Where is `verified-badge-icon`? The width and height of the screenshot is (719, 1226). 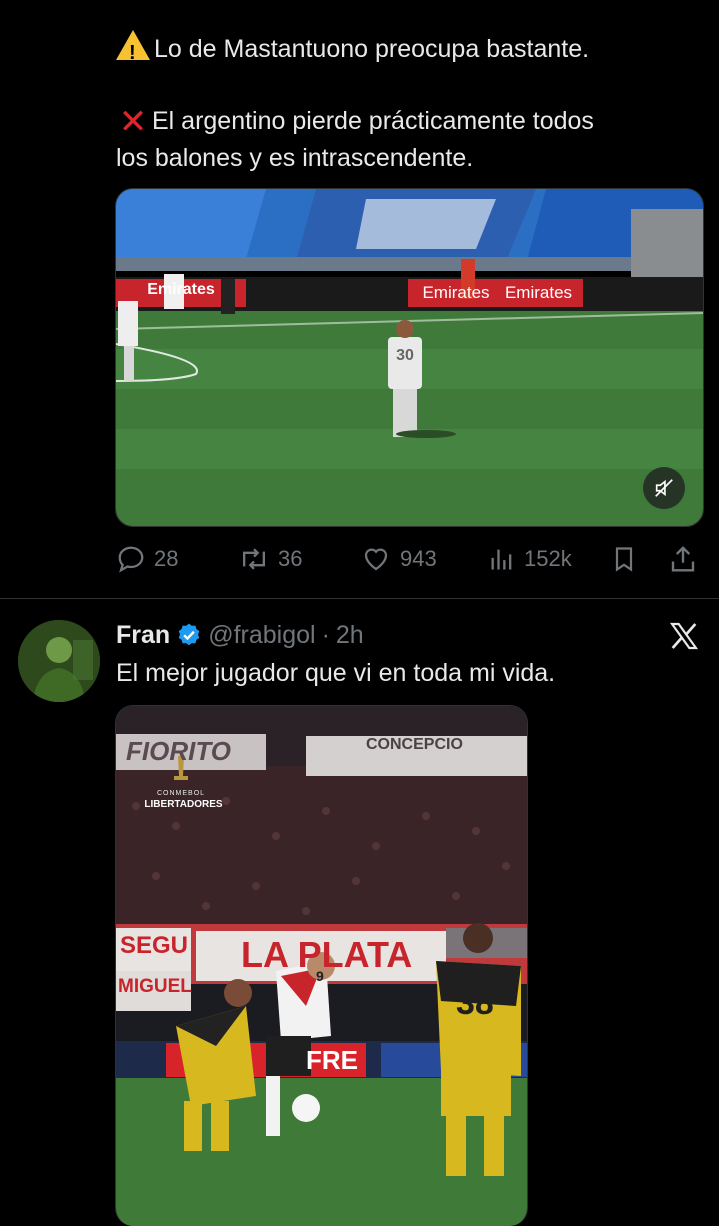
verified-badge-icon is located at coordinates (189, 634).